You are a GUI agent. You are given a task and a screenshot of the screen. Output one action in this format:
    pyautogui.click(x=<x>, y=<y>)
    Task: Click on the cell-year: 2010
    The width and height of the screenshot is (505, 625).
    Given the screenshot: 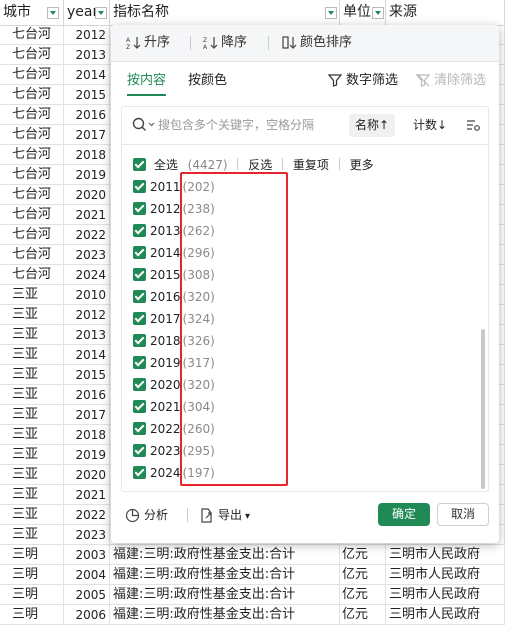 What is the action you would take?
    pyautogui.click(x=87, y=295)
    